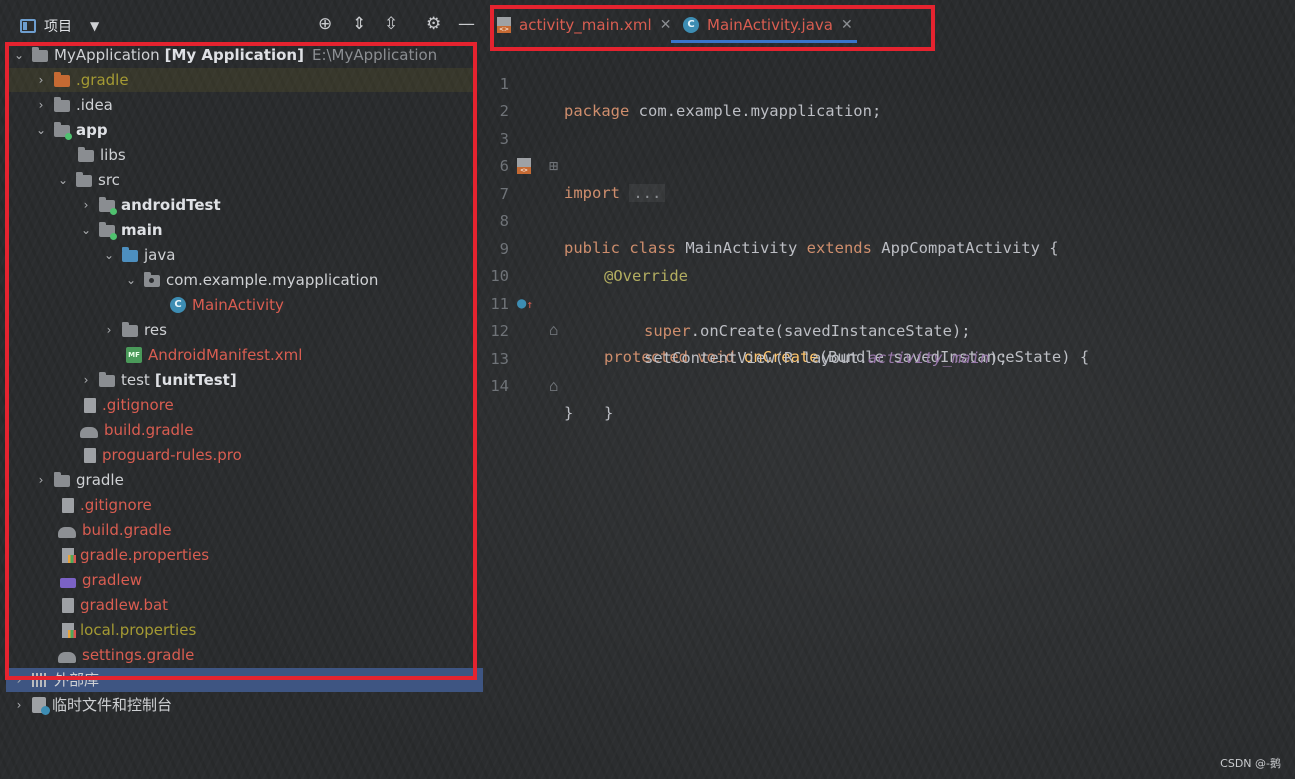 This screenshot has width=1295, height=779. I want to click on expand-all-icon: ⇕, so click(359, 24).